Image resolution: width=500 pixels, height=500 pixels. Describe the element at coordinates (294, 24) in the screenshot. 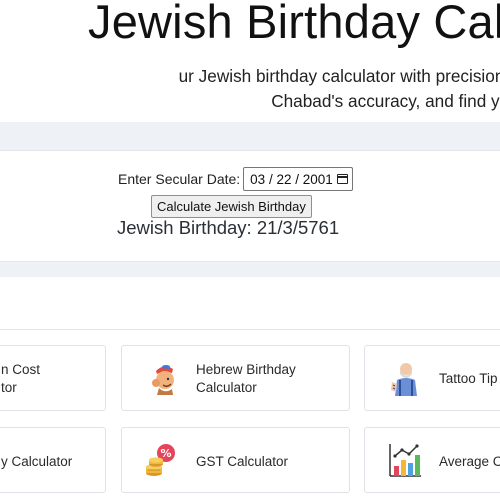

I see `page-title: Jewish Birthday Cal` at that location.